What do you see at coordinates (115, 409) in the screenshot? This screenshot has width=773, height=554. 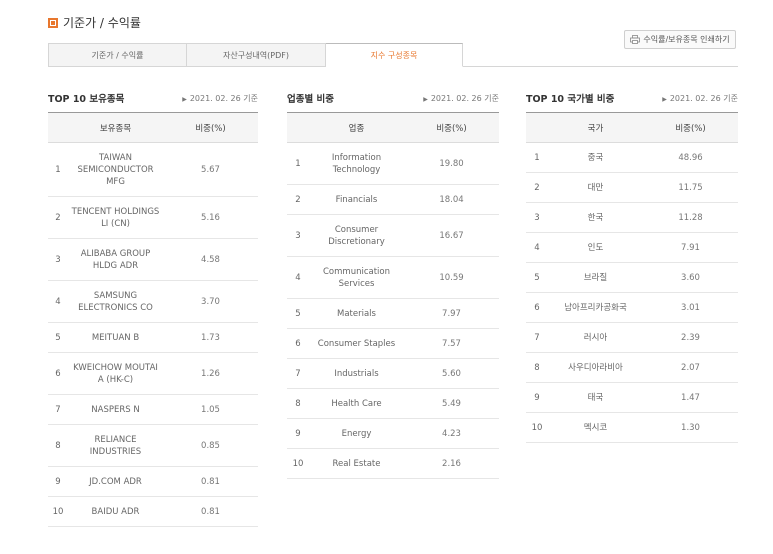 I see `holding-name: NASPERS N` at bounding box center [115, 409].